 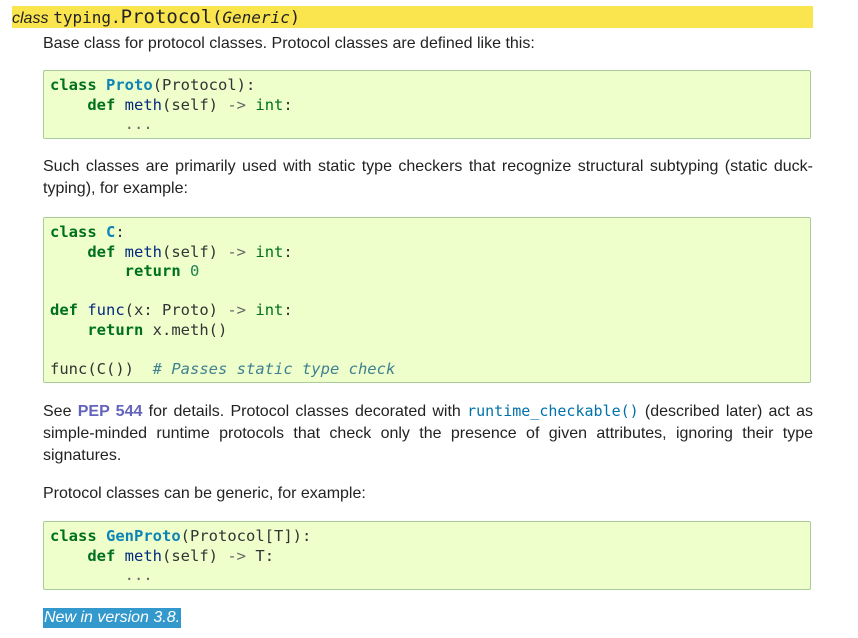 What do you see at coordinates (217, 18) in the screenshot?
I see `open-paren: (` at bounding box center [217, 18].